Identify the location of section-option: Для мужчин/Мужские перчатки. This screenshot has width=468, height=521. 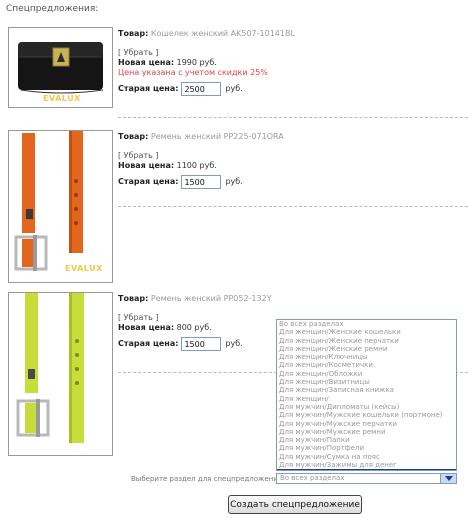
(366, 424).